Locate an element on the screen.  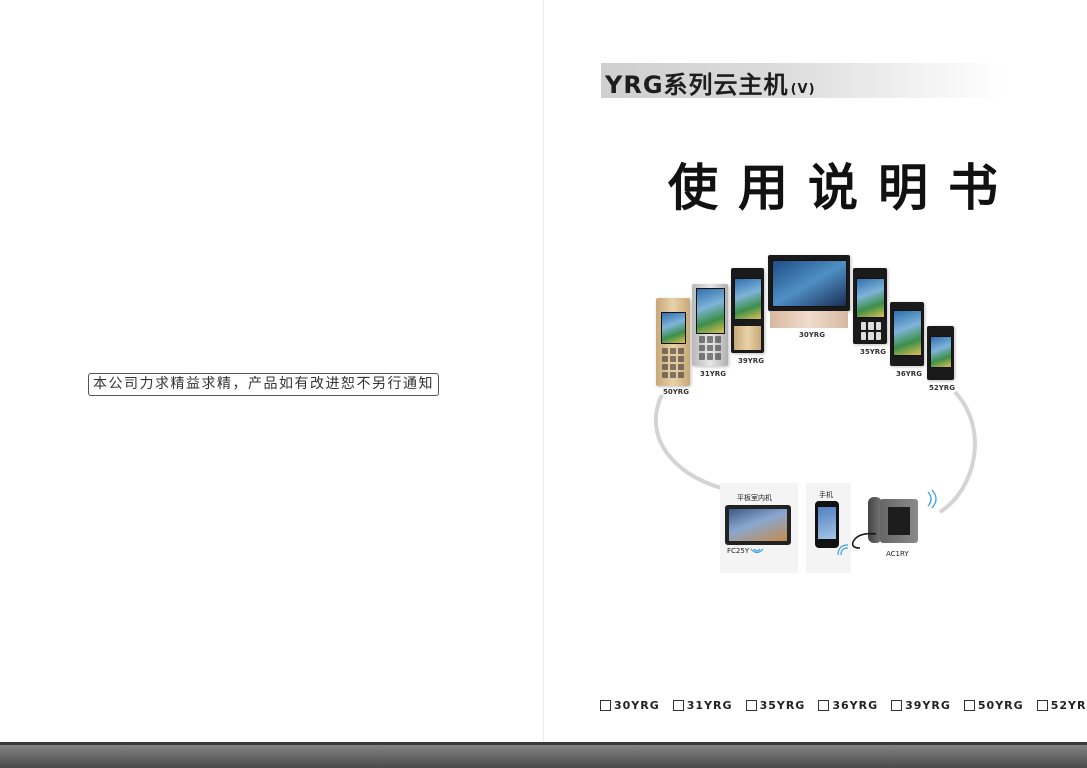
model-option-39yrg: 39YRG is located at coordinates (921, 705).